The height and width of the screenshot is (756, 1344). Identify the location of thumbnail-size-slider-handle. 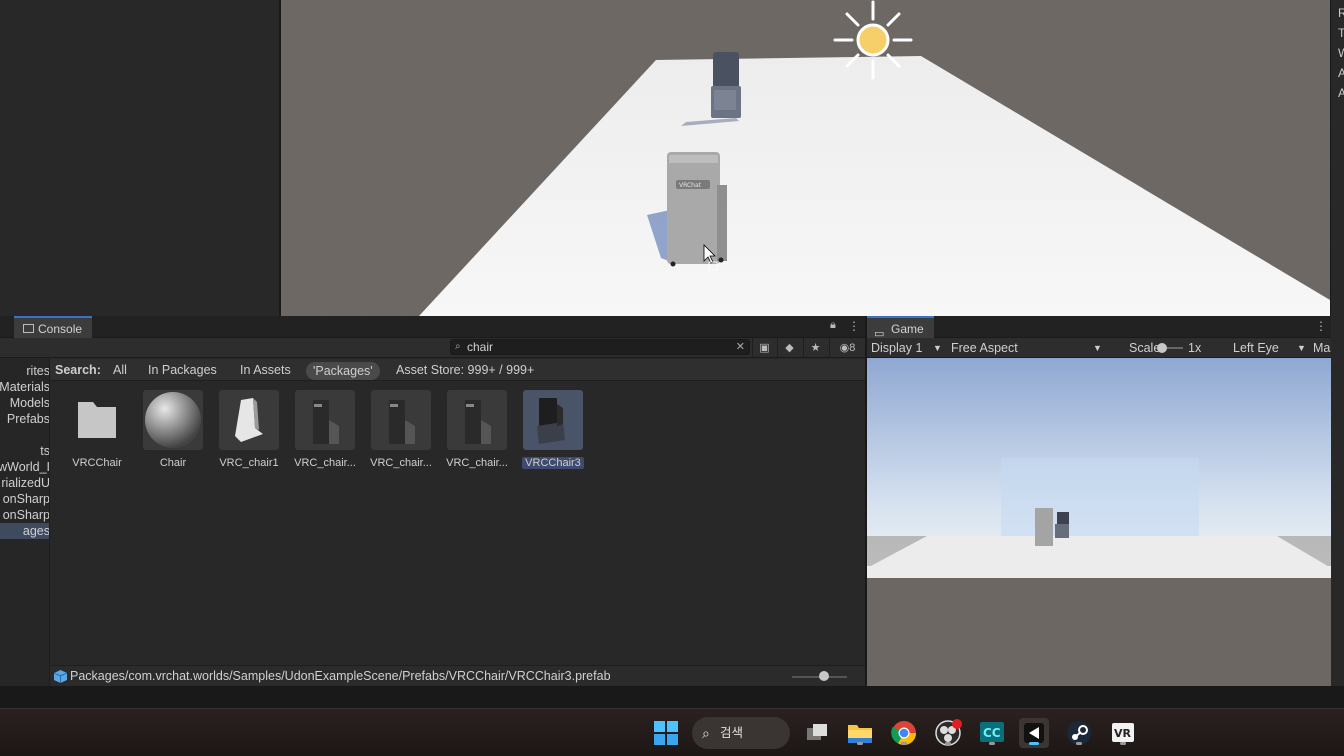
(824, 676).